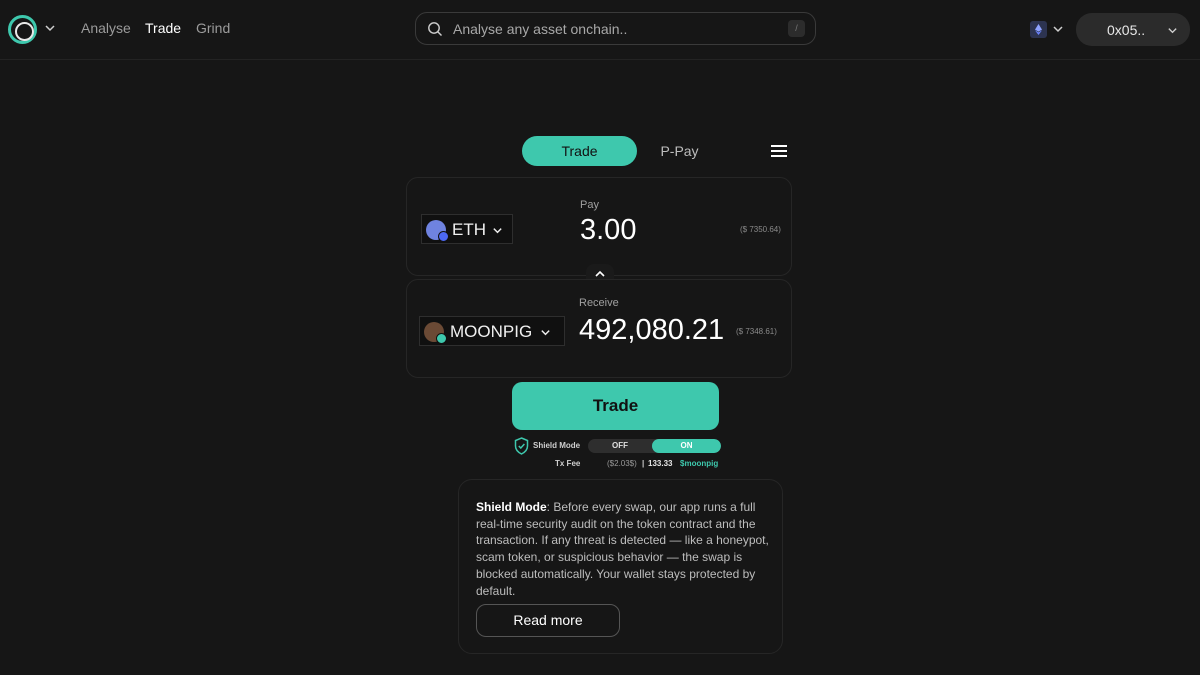 This screenshot has height=675, width=1200. Describe the element at coordinates (548, 620) in the screenshot. I see `read-more-button: Read more` at that location.